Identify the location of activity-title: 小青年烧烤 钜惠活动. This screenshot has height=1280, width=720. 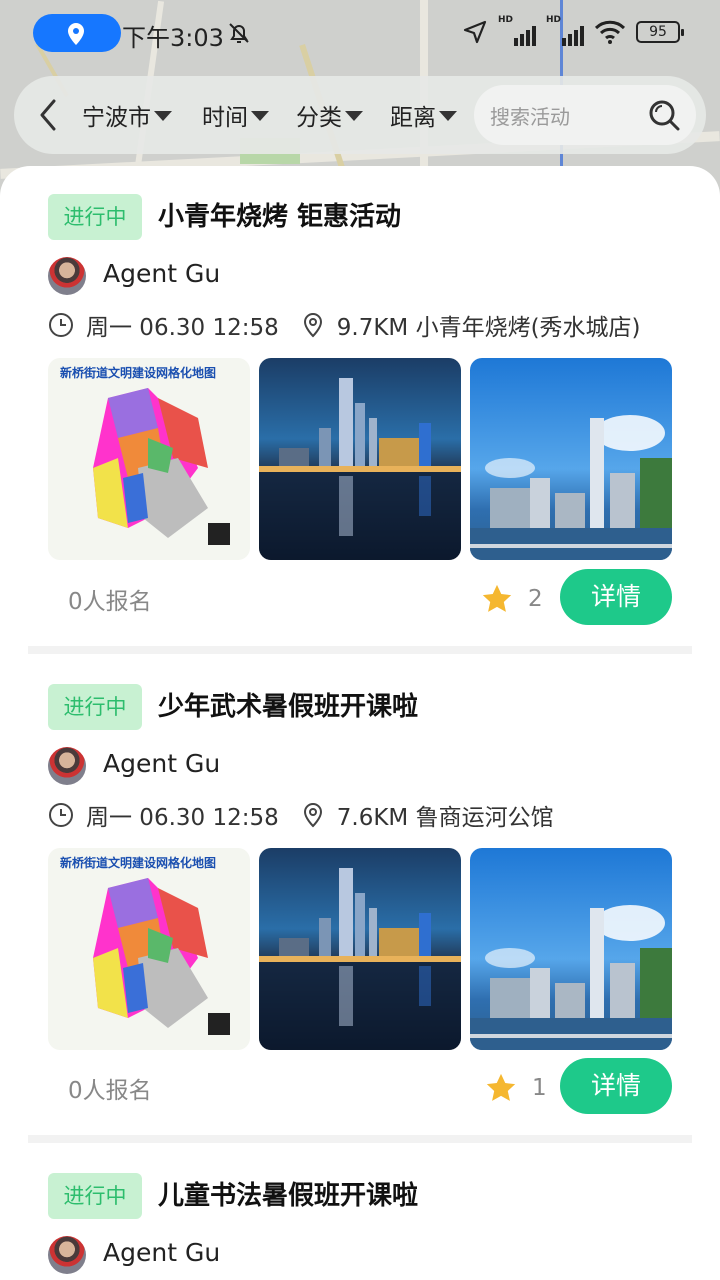
(279, 217).